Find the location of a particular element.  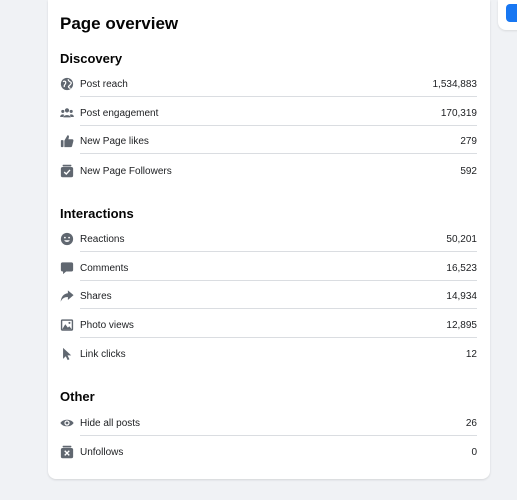

metric-label: Hide all posts is located at coordinates (110, 423).